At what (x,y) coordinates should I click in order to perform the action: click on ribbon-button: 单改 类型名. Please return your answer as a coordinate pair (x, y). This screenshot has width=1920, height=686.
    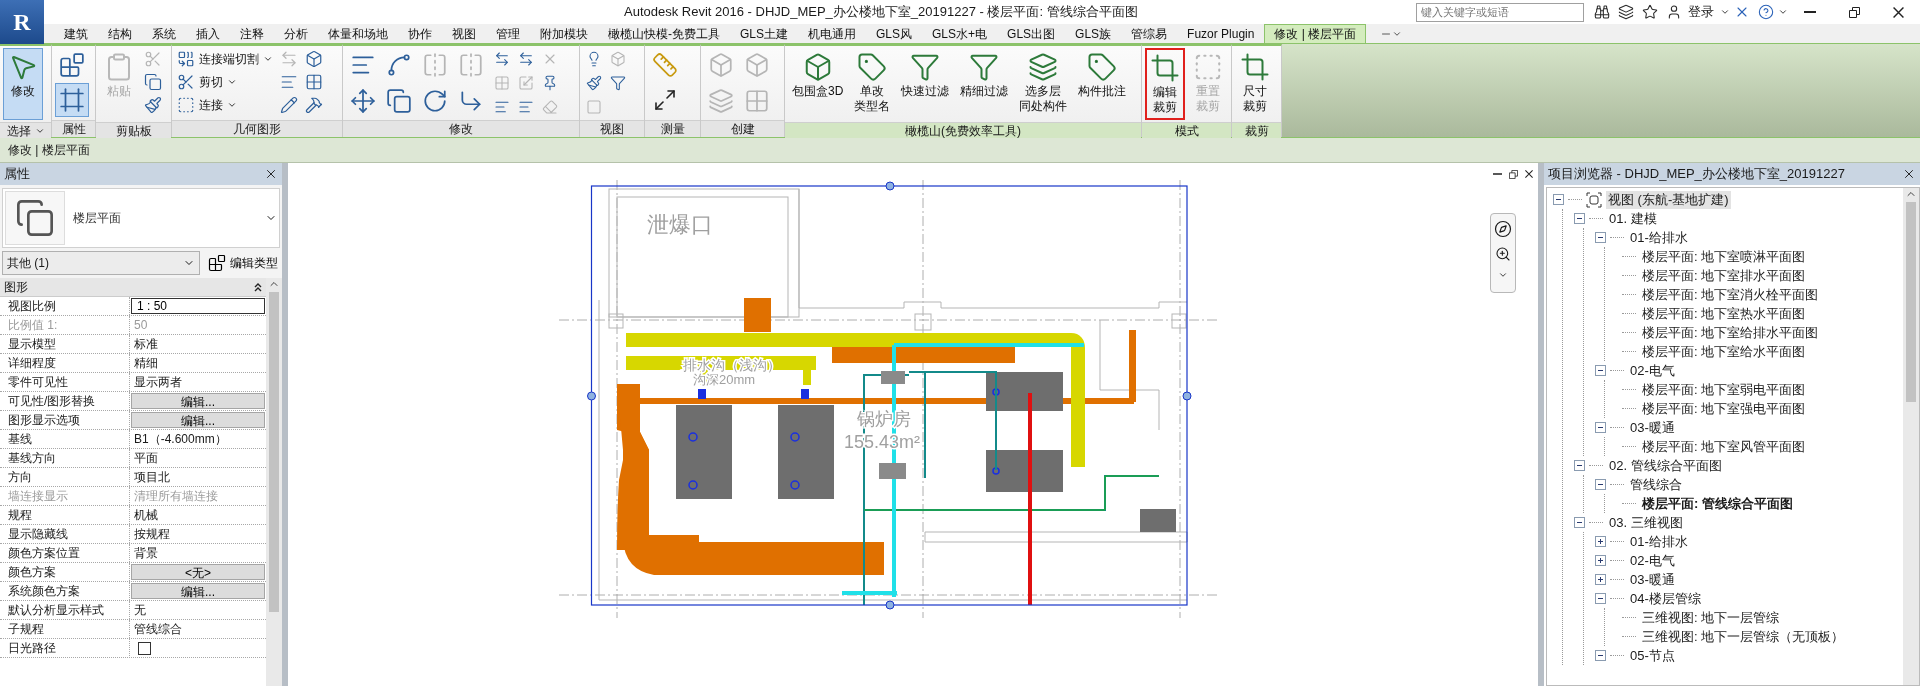
    Looking at the image, I should click on (872, 84).